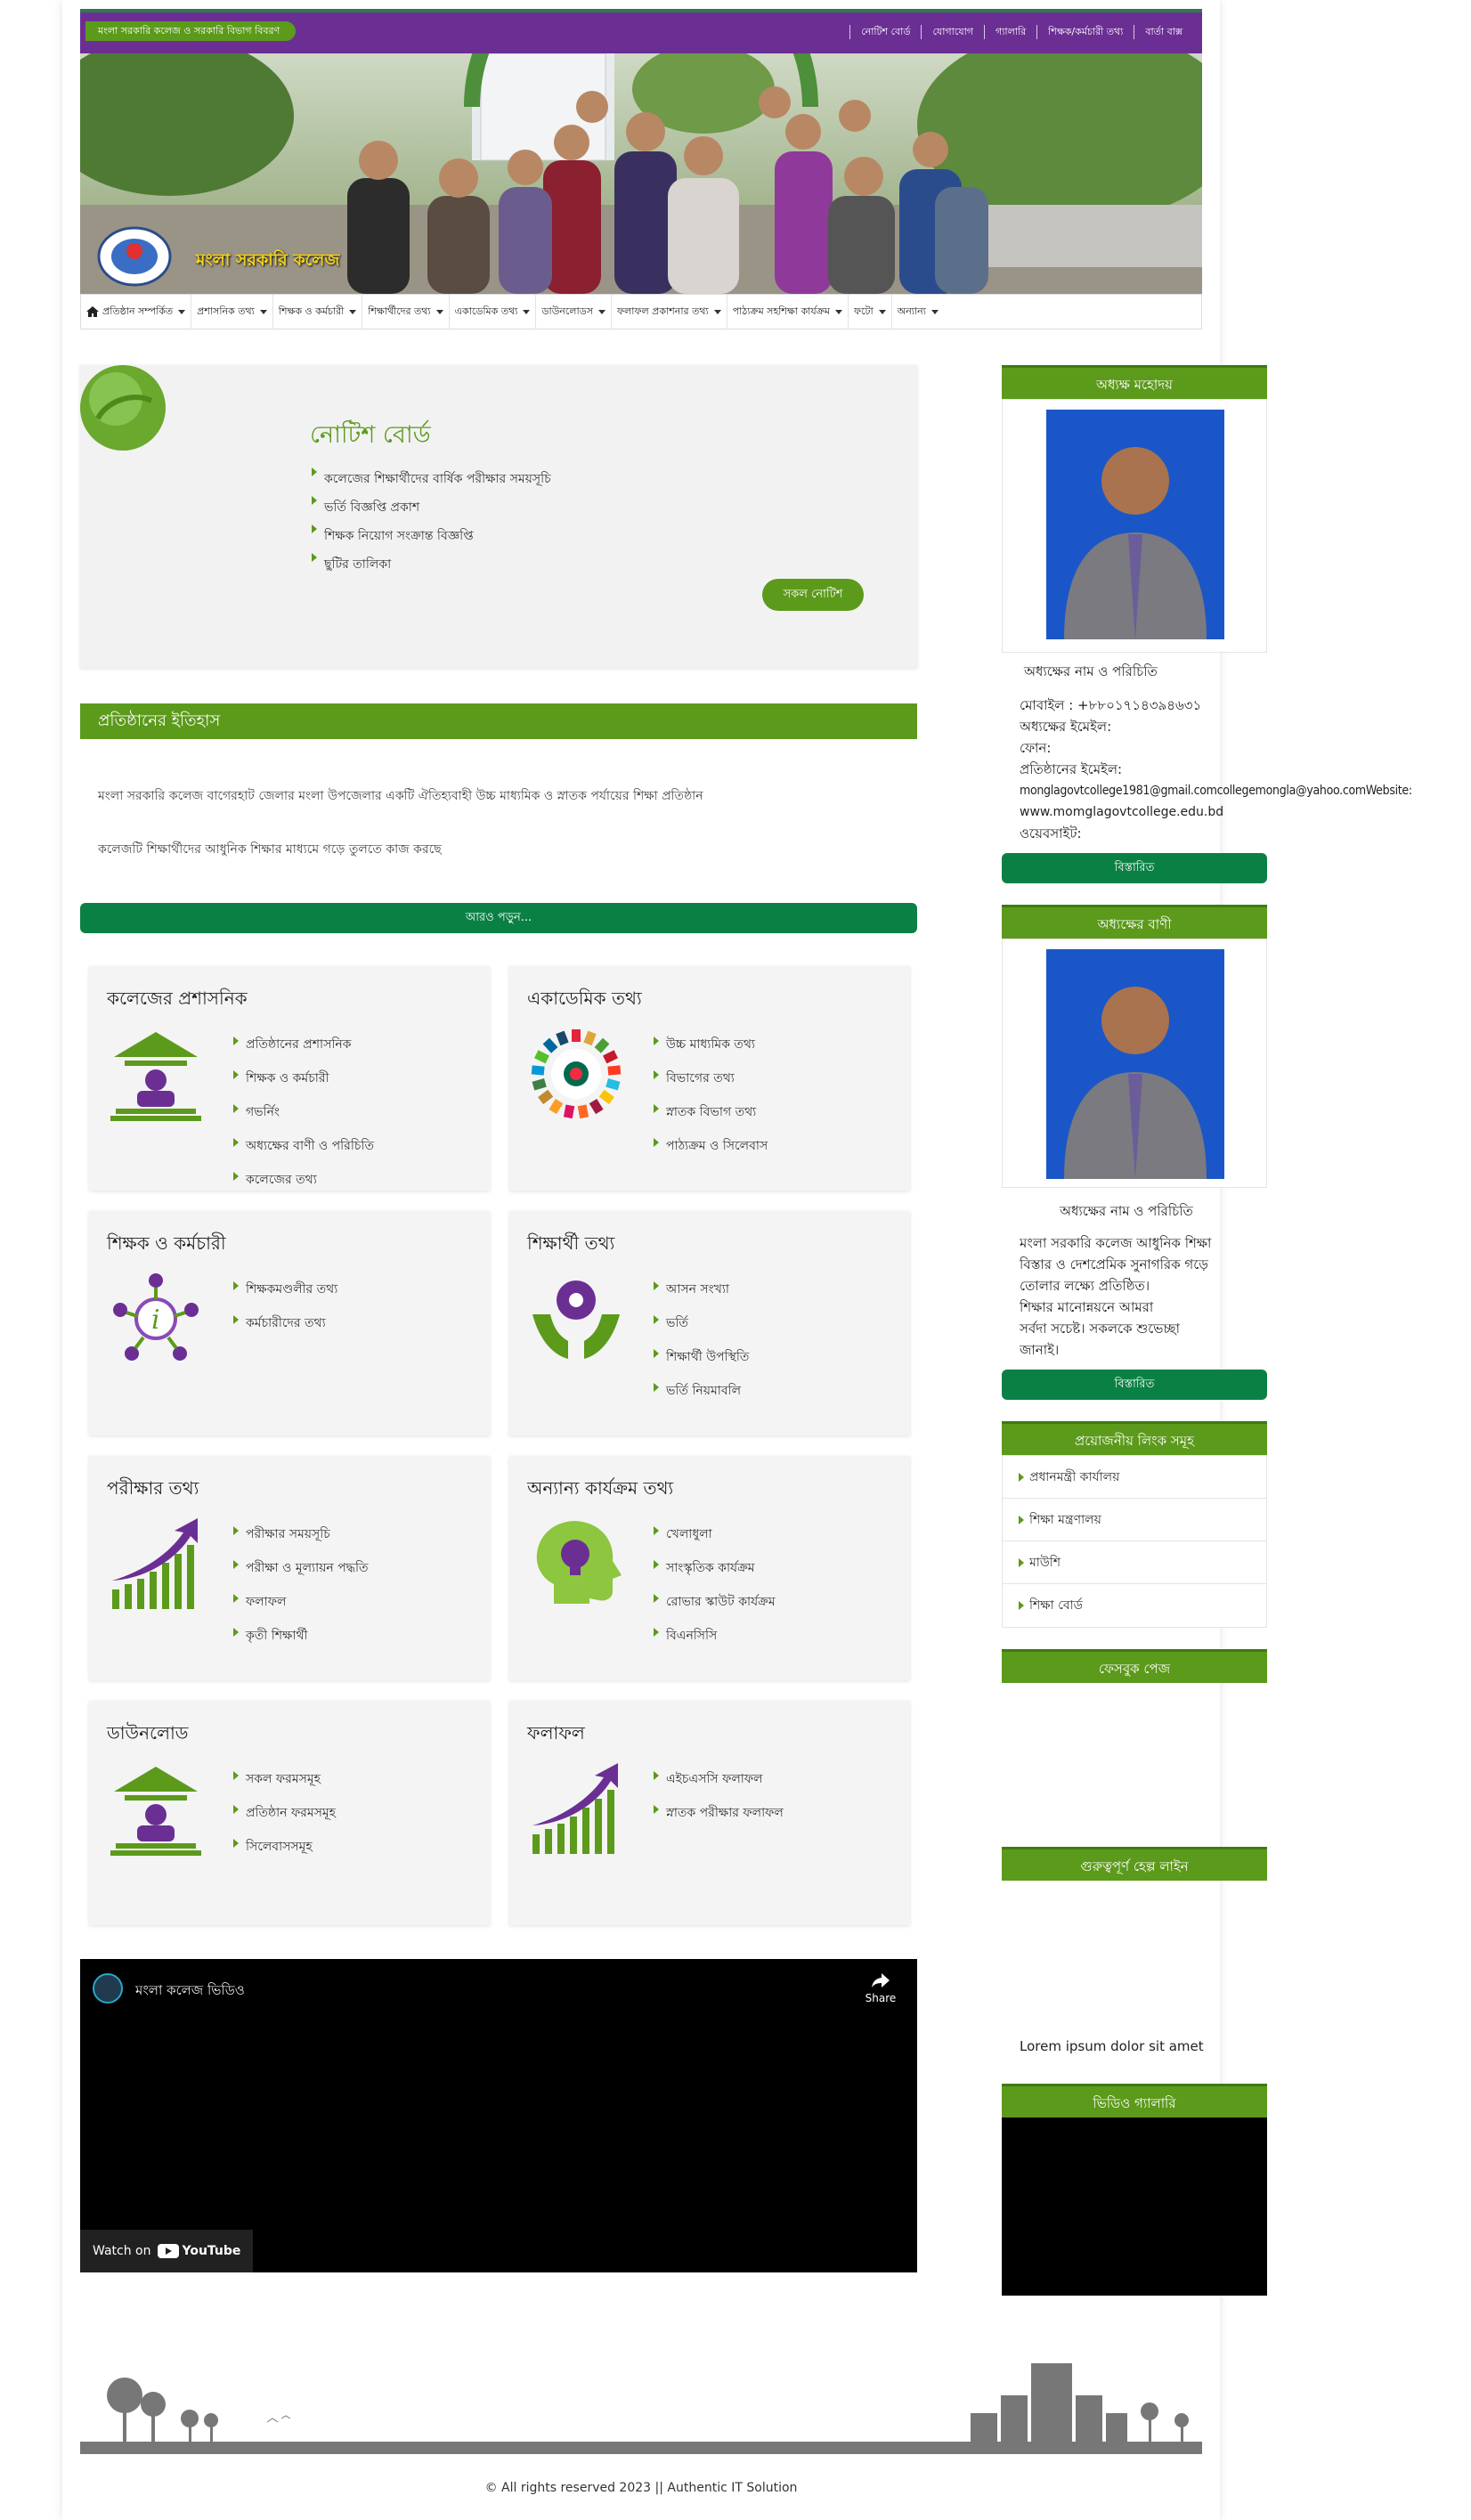  What do you see at coordinates (430, 507) in the screenshot?
I see `notice-item: ভর্তি বিজ্ঞপ্তি প্রকাশ` at bounding box center [430, 507].